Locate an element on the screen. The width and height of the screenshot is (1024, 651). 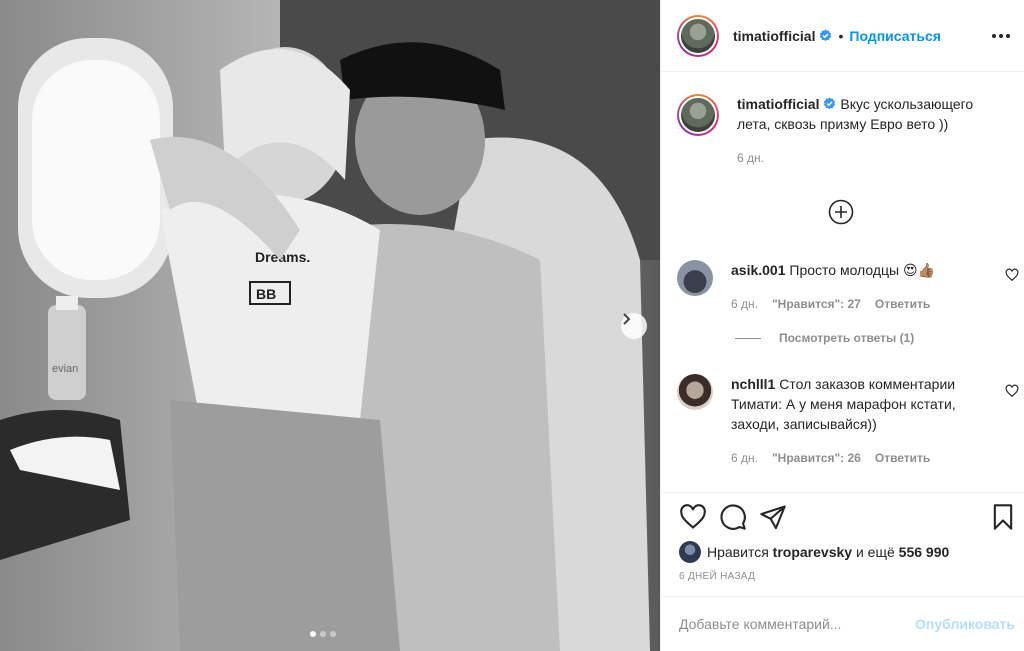
plus-circle-icon is located at coordinates (841, 212).